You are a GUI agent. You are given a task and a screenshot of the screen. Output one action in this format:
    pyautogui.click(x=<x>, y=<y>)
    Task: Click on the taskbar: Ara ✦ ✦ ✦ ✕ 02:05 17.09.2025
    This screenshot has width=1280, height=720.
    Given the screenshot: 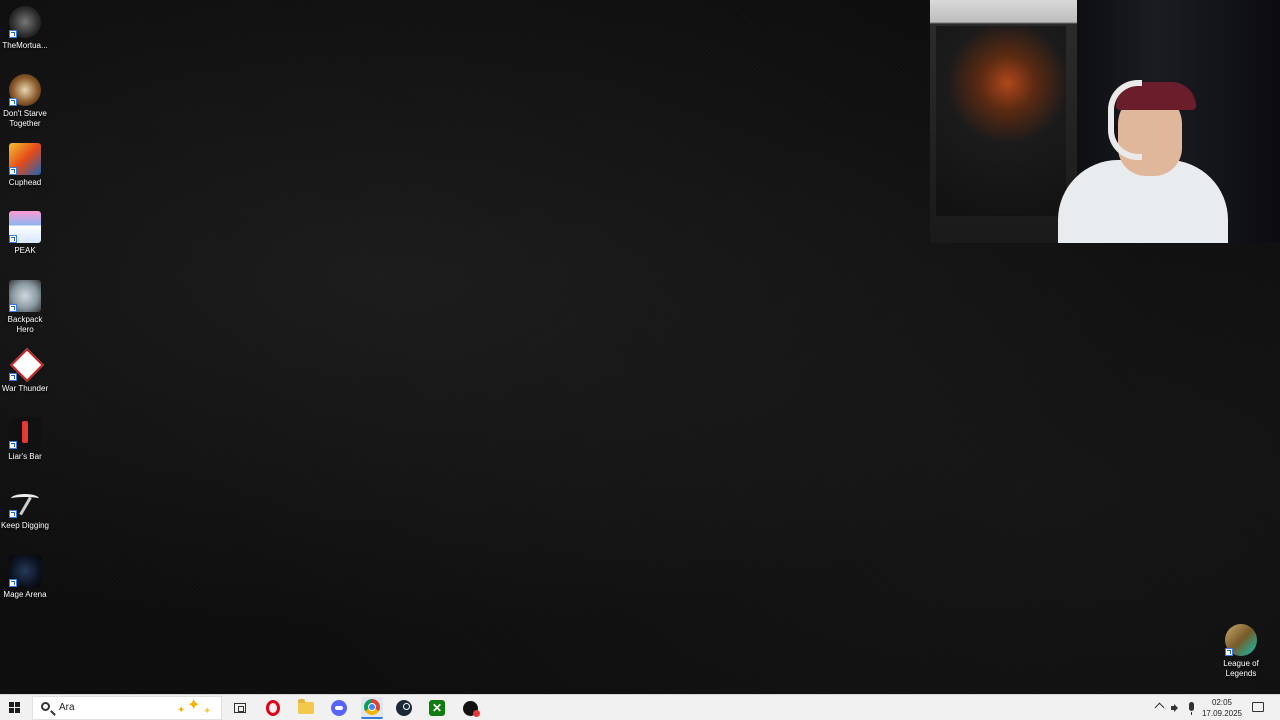 What is the action you would take?
    pyautogui.click(x=640, y=707)
    